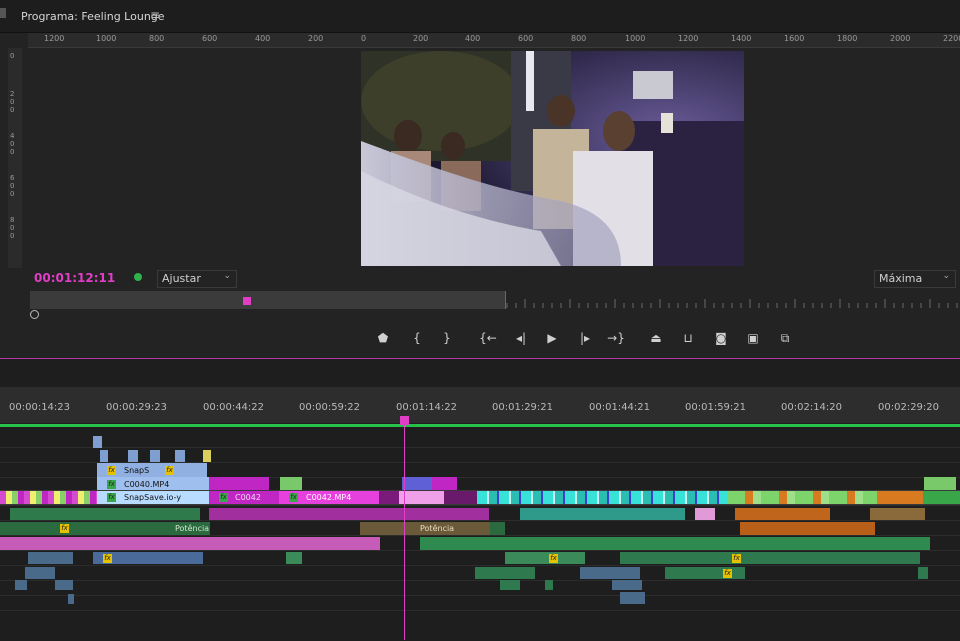 The width and height of the screenshot is (960, 641). What do you see at coordinates (552, 338) in the screenshot?
I see `play-icon: ▶` at bounding box center [552, 338].